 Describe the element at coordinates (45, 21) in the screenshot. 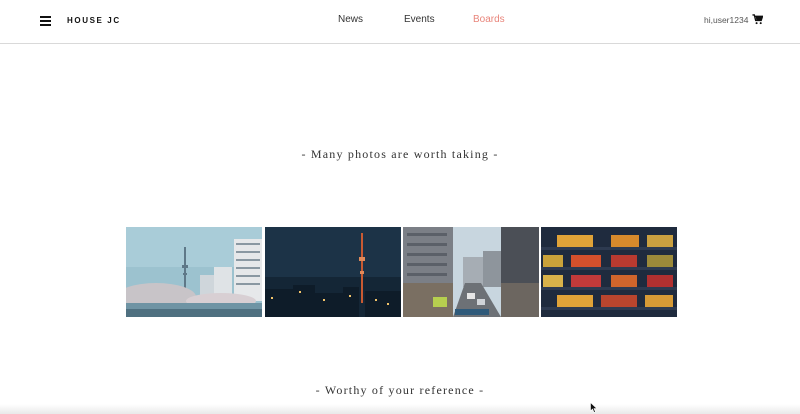

I see `menu-icon` at that location.